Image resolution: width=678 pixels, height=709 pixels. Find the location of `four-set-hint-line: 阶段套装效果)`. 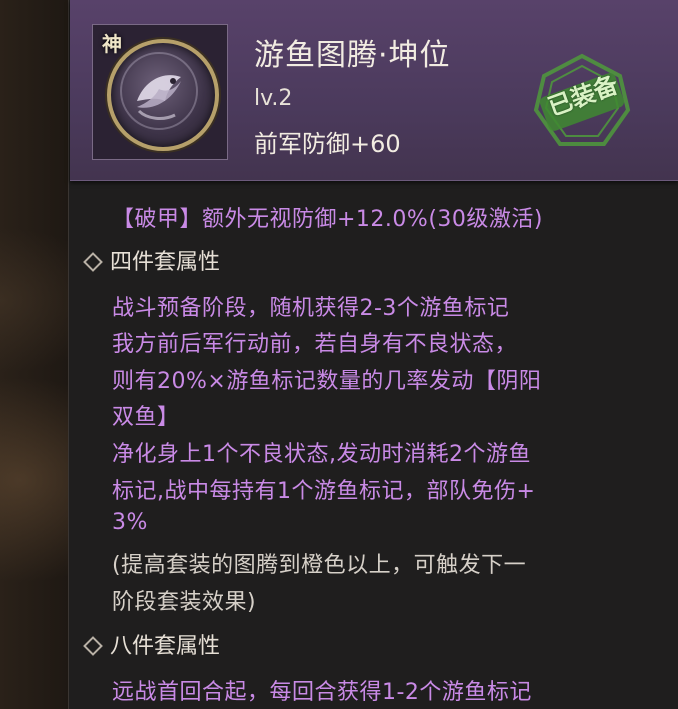

four-set-hint-line: 阶段套装效果) is located at coordinates (184, 602).